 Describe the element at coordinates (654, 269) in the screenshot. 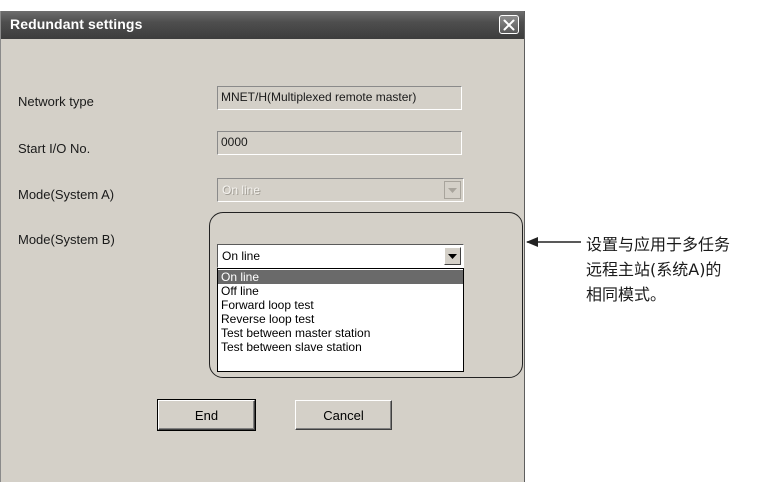

I see `callout-line-2: 远程主站(系统A)的` at that location.